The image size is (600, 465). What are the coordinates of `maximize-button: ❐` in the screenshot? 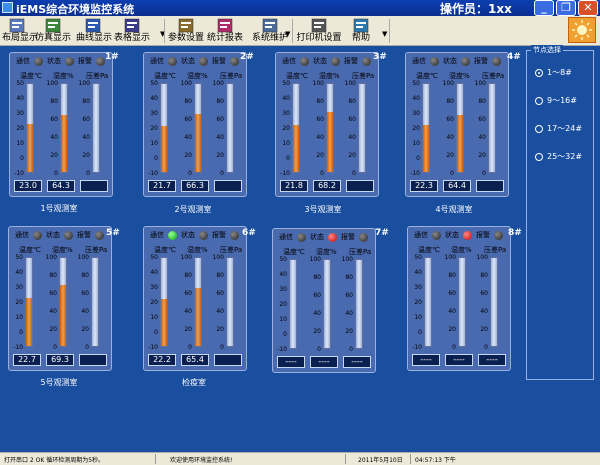 It's located at (566, 8).